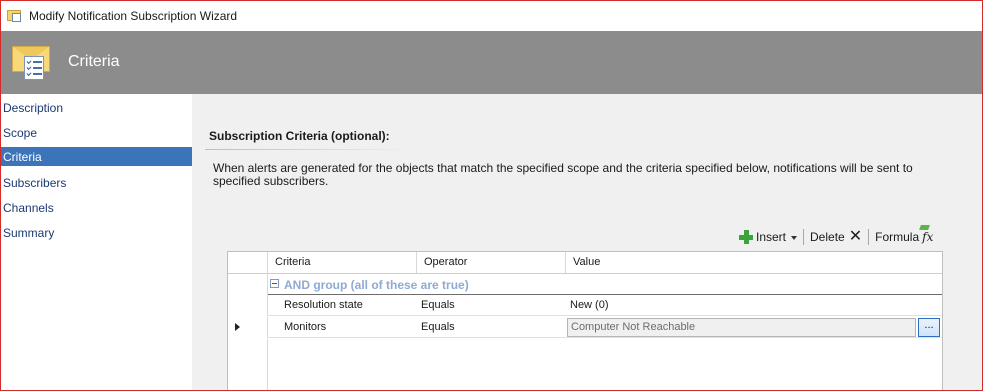 The image size is (983, 391). I want to click on value-input: Computer Not Reachable, so click(741, 327).